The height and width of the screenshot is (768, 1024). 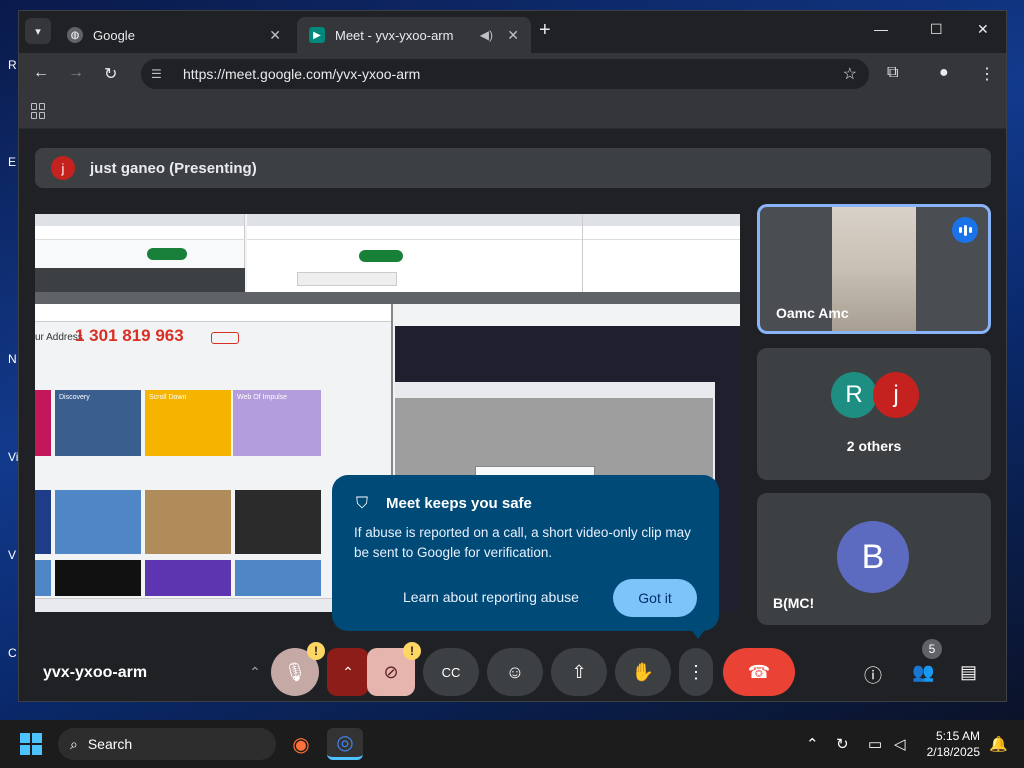 What do you see at coordinates (12, 162) in the screenshot?
I see `desktop-icon-label: E` at bounding box center [12, 162].